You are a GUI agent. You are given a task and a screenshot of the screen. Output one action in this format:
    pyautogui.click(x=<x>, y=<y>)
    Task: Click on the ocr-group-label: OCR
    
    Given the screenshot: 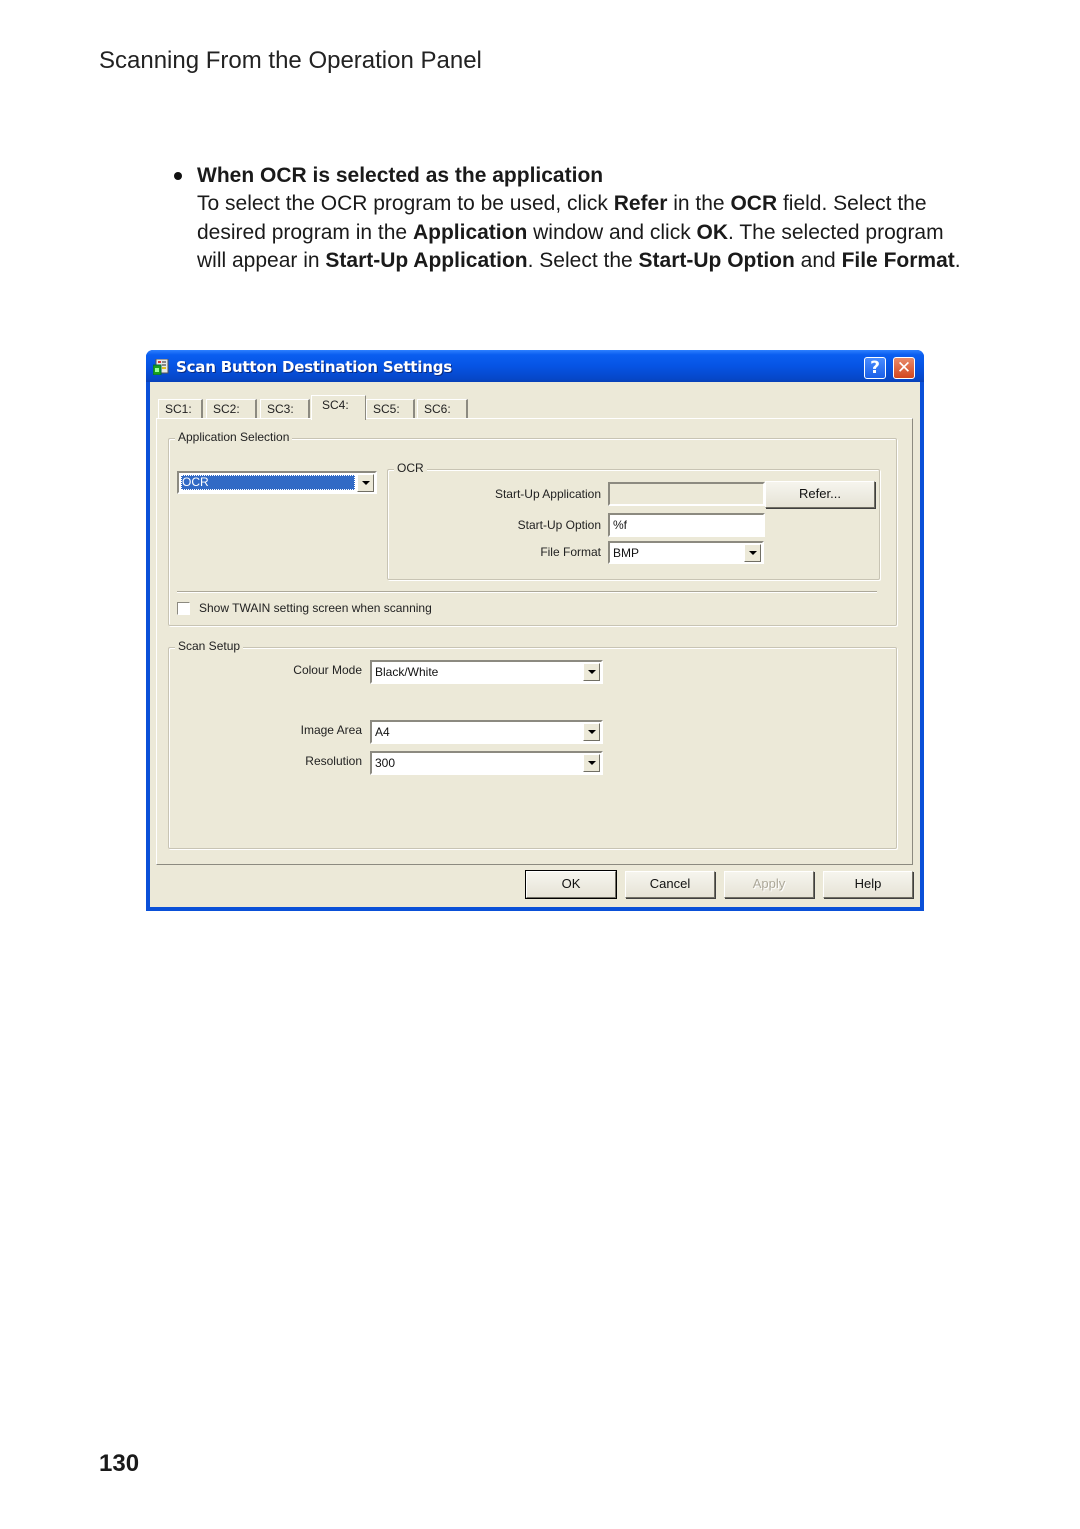 What is the action you would take?
    pyautogui.click(x=410, y=468)
    